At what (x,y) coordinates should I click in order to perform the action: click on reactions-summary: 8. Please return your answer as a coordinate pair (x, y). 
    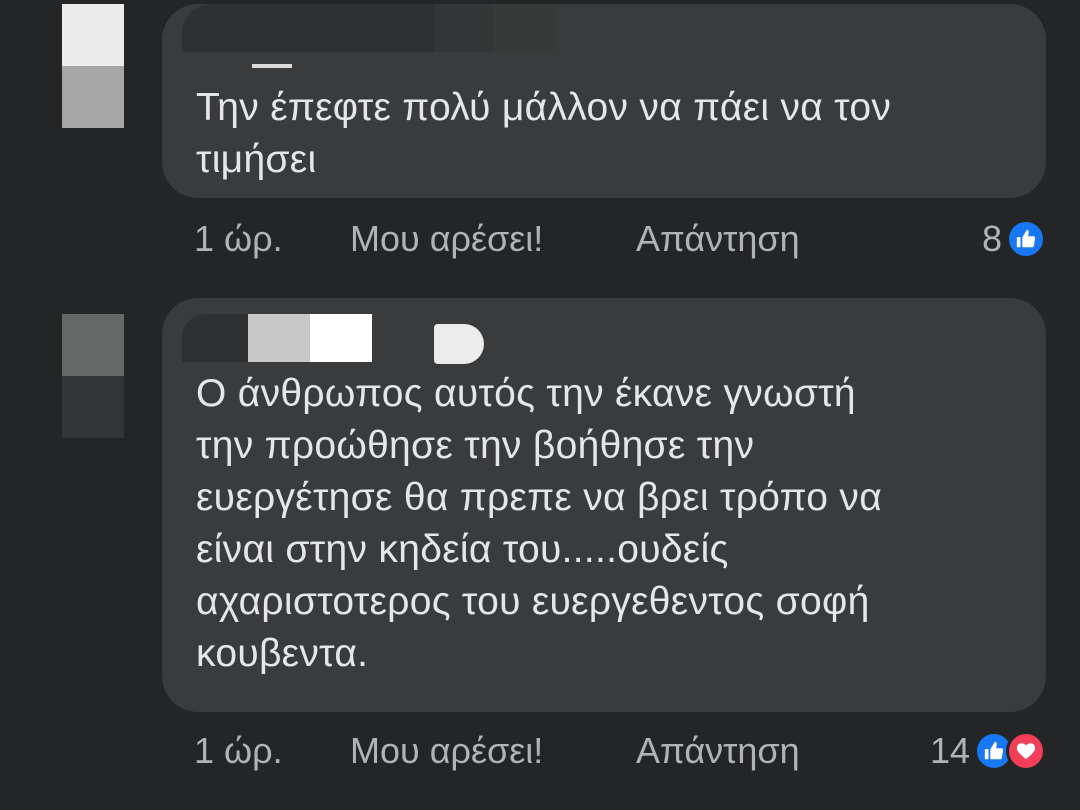
    Looking at the image, I should click on (1014, 239).